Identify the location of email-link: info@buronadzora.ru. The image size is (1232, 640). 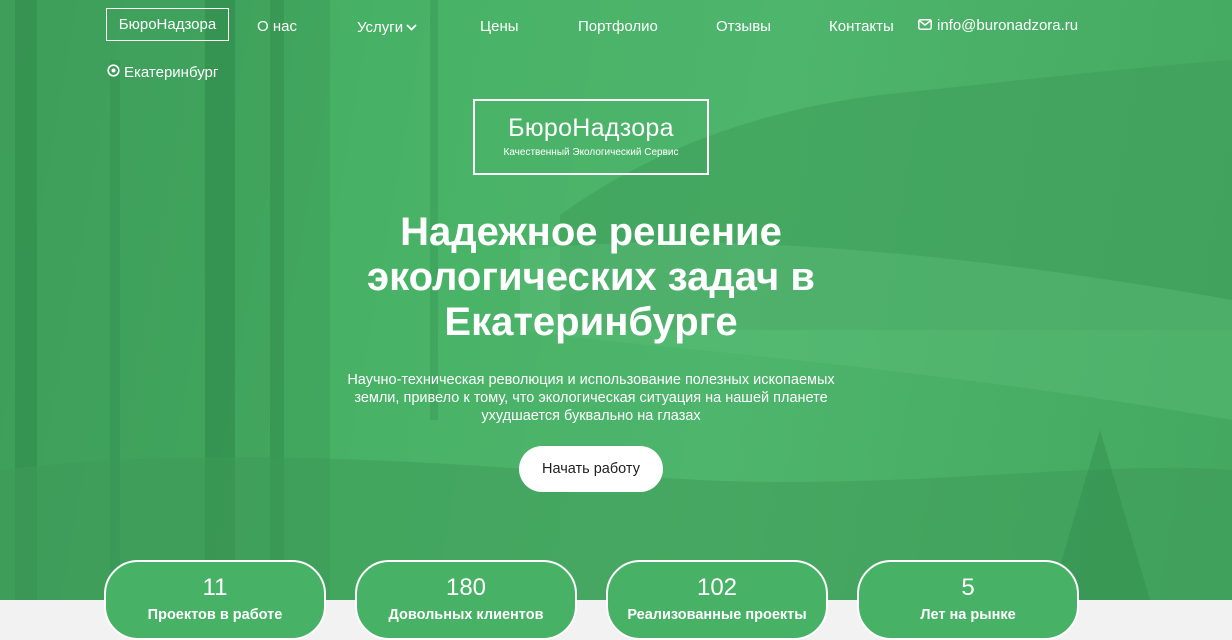
(998, 25).